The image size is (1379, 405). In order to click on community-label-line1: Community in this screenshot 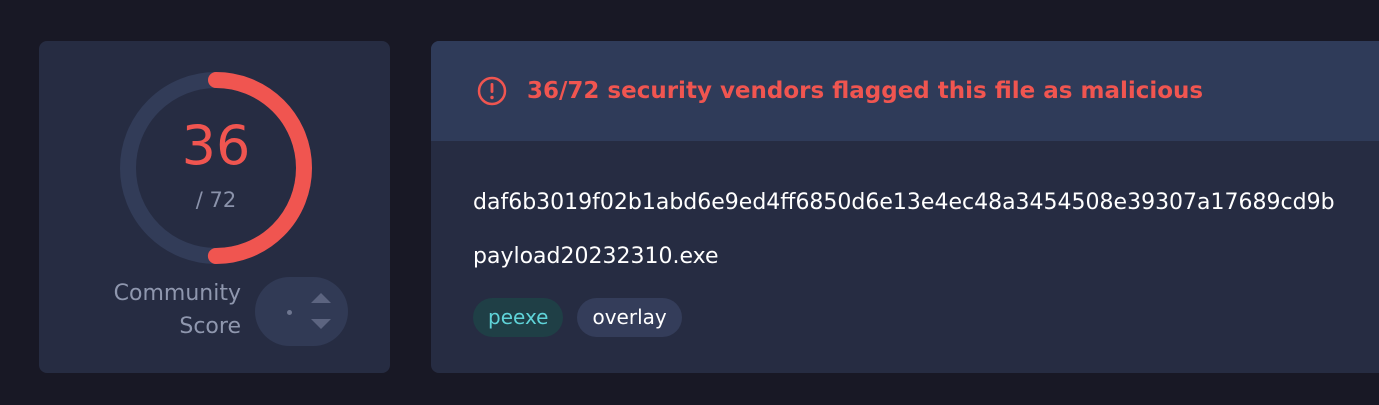, I will do `click(177, 293)`.